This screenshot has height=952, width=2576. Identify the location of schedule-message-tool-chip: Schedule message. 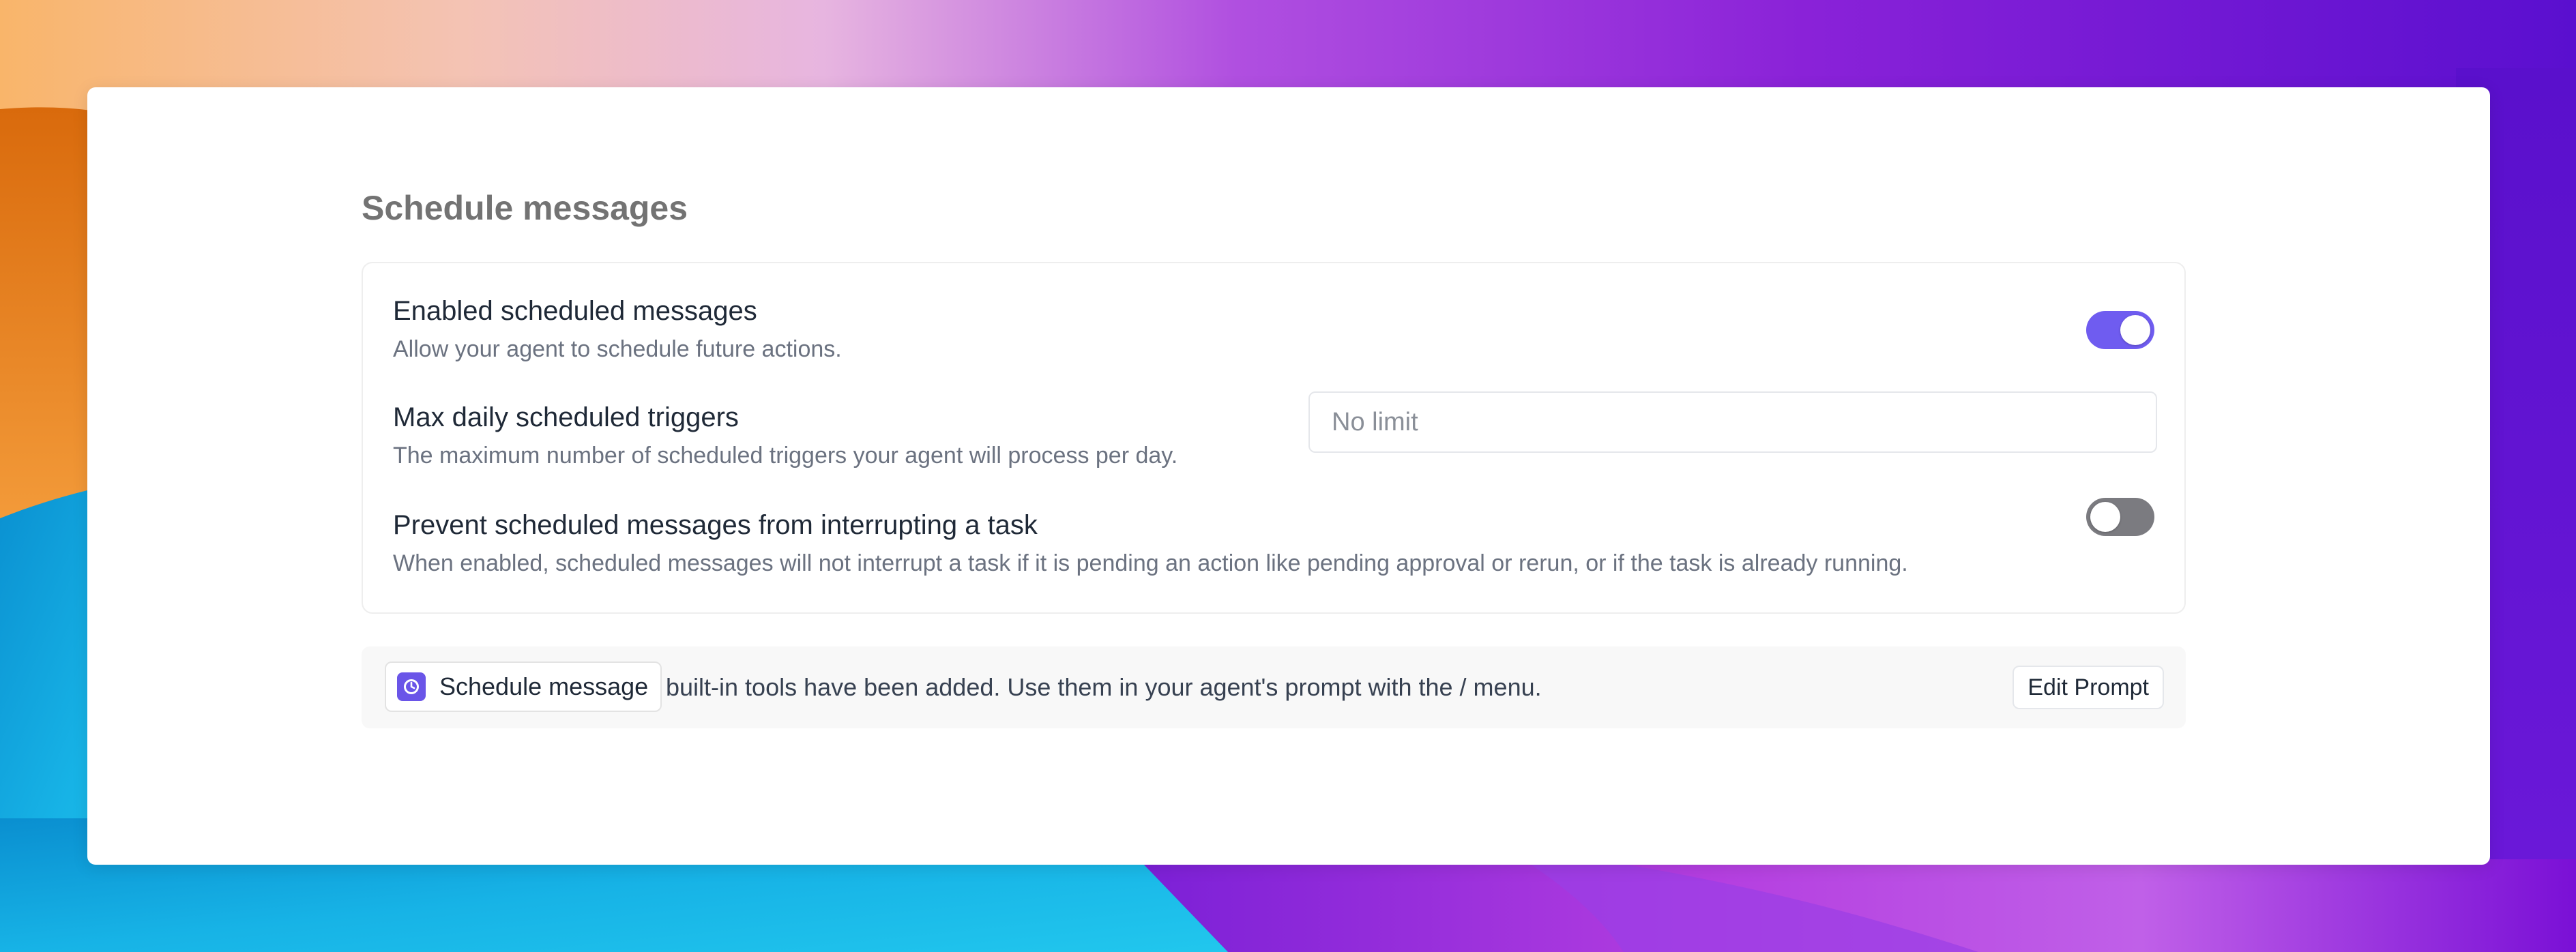
(523, 686).